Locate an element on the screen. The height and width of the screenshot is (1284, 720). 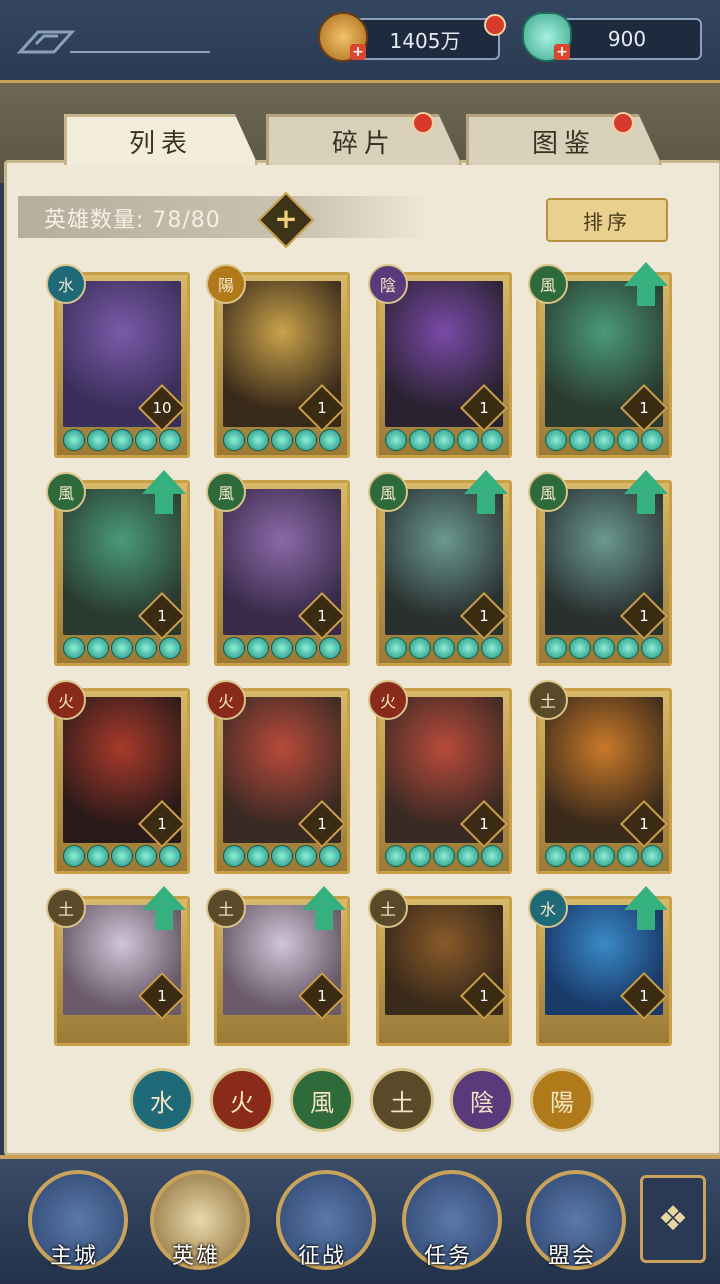
element-filter-button: 土 is located at coordinates (402, 1100).